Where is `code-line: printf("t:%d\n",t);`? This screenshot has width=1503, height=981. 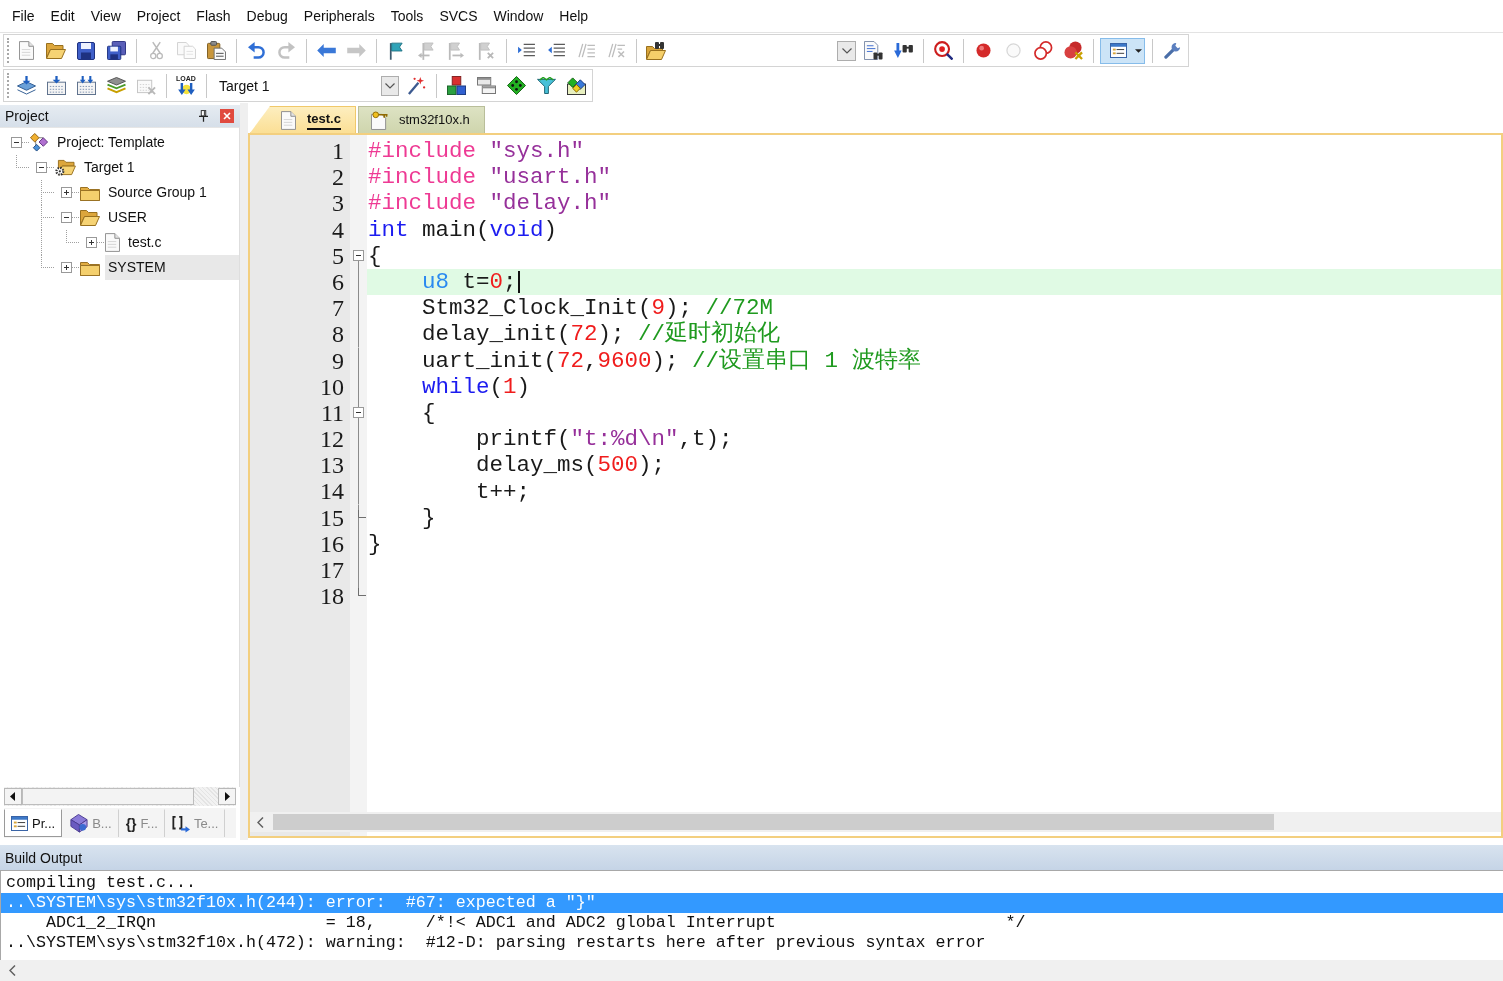
code-line: printf("t:%d\n",t); is located at coordinates (604, 439).